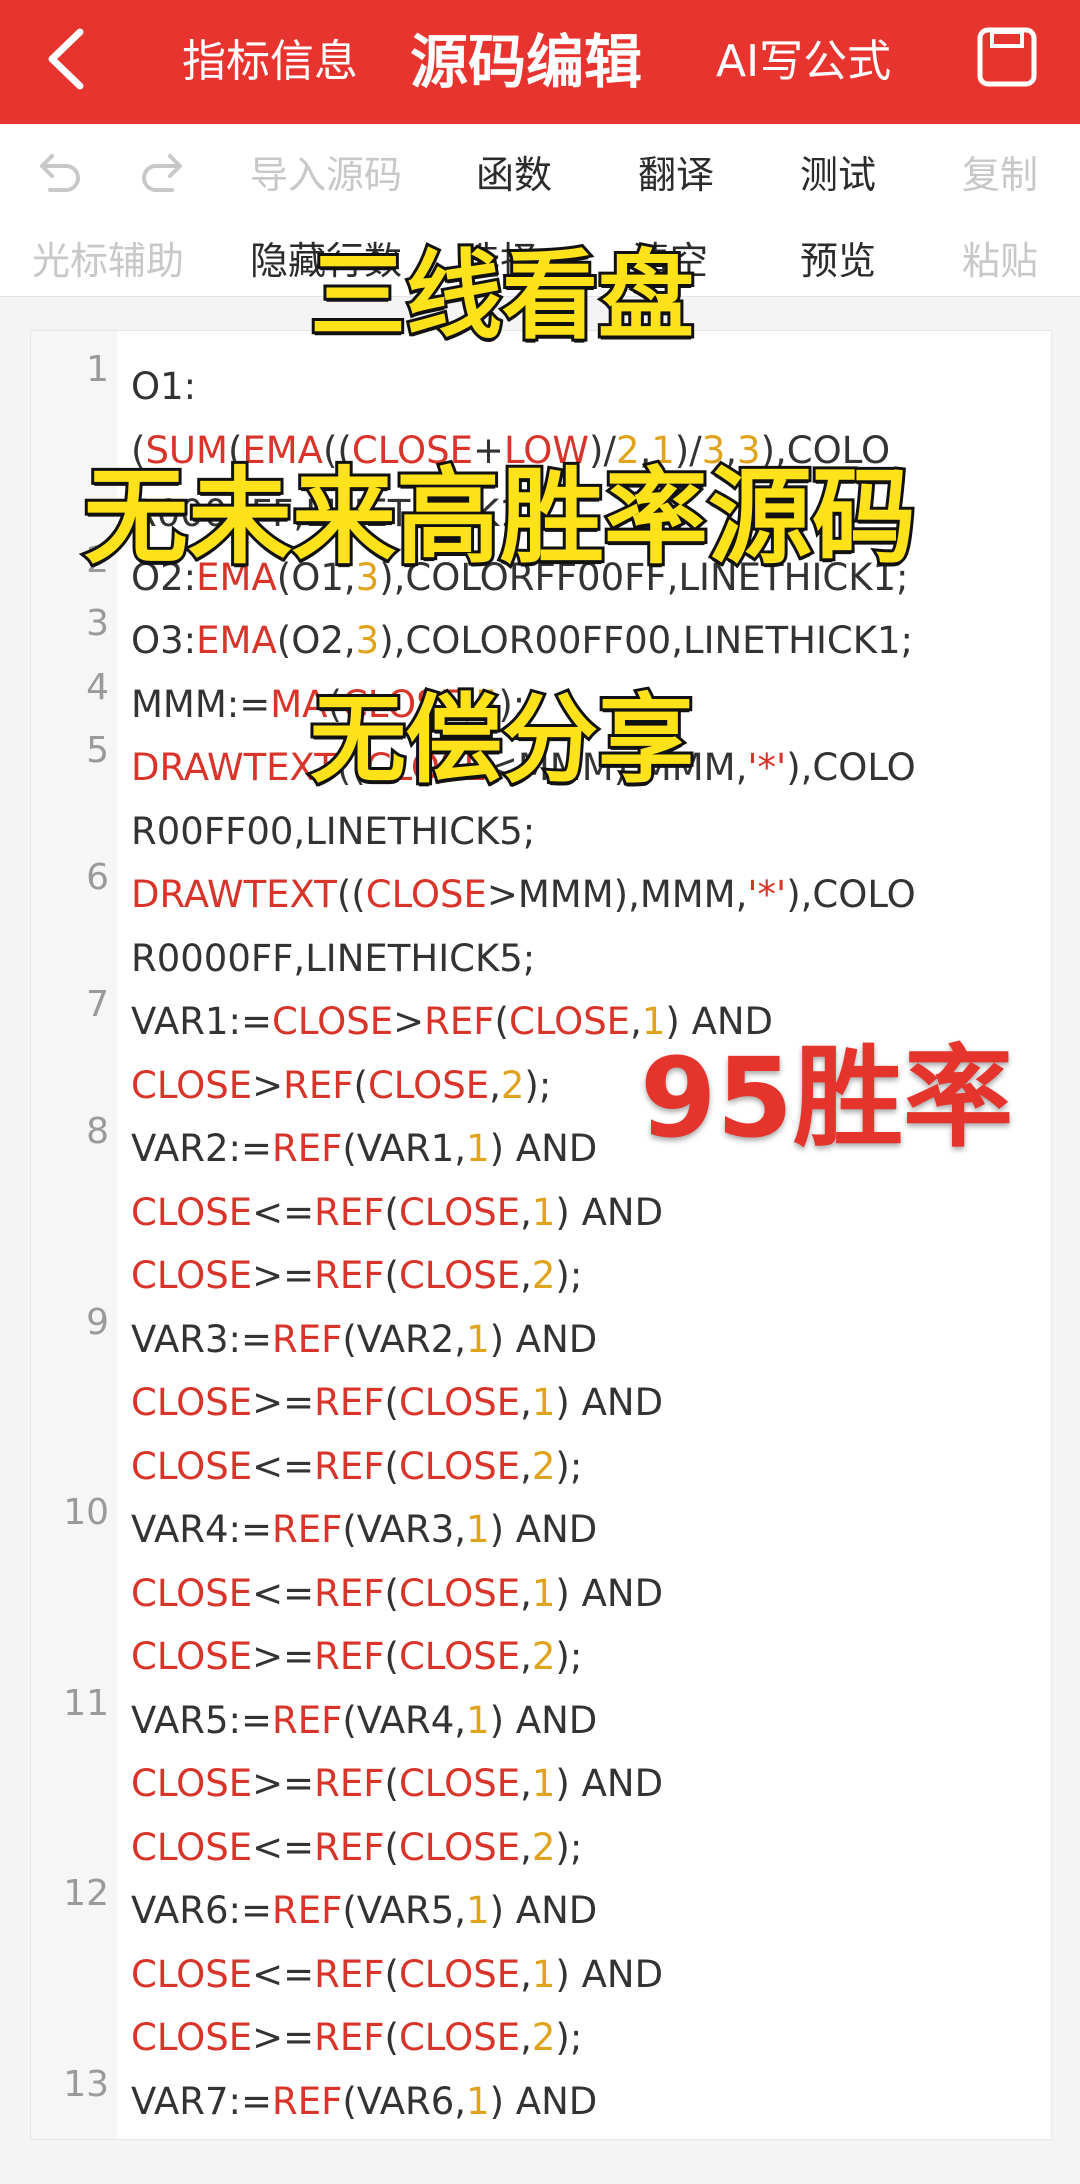  I want to click on copy-button: 复制, so click(1000, 171).